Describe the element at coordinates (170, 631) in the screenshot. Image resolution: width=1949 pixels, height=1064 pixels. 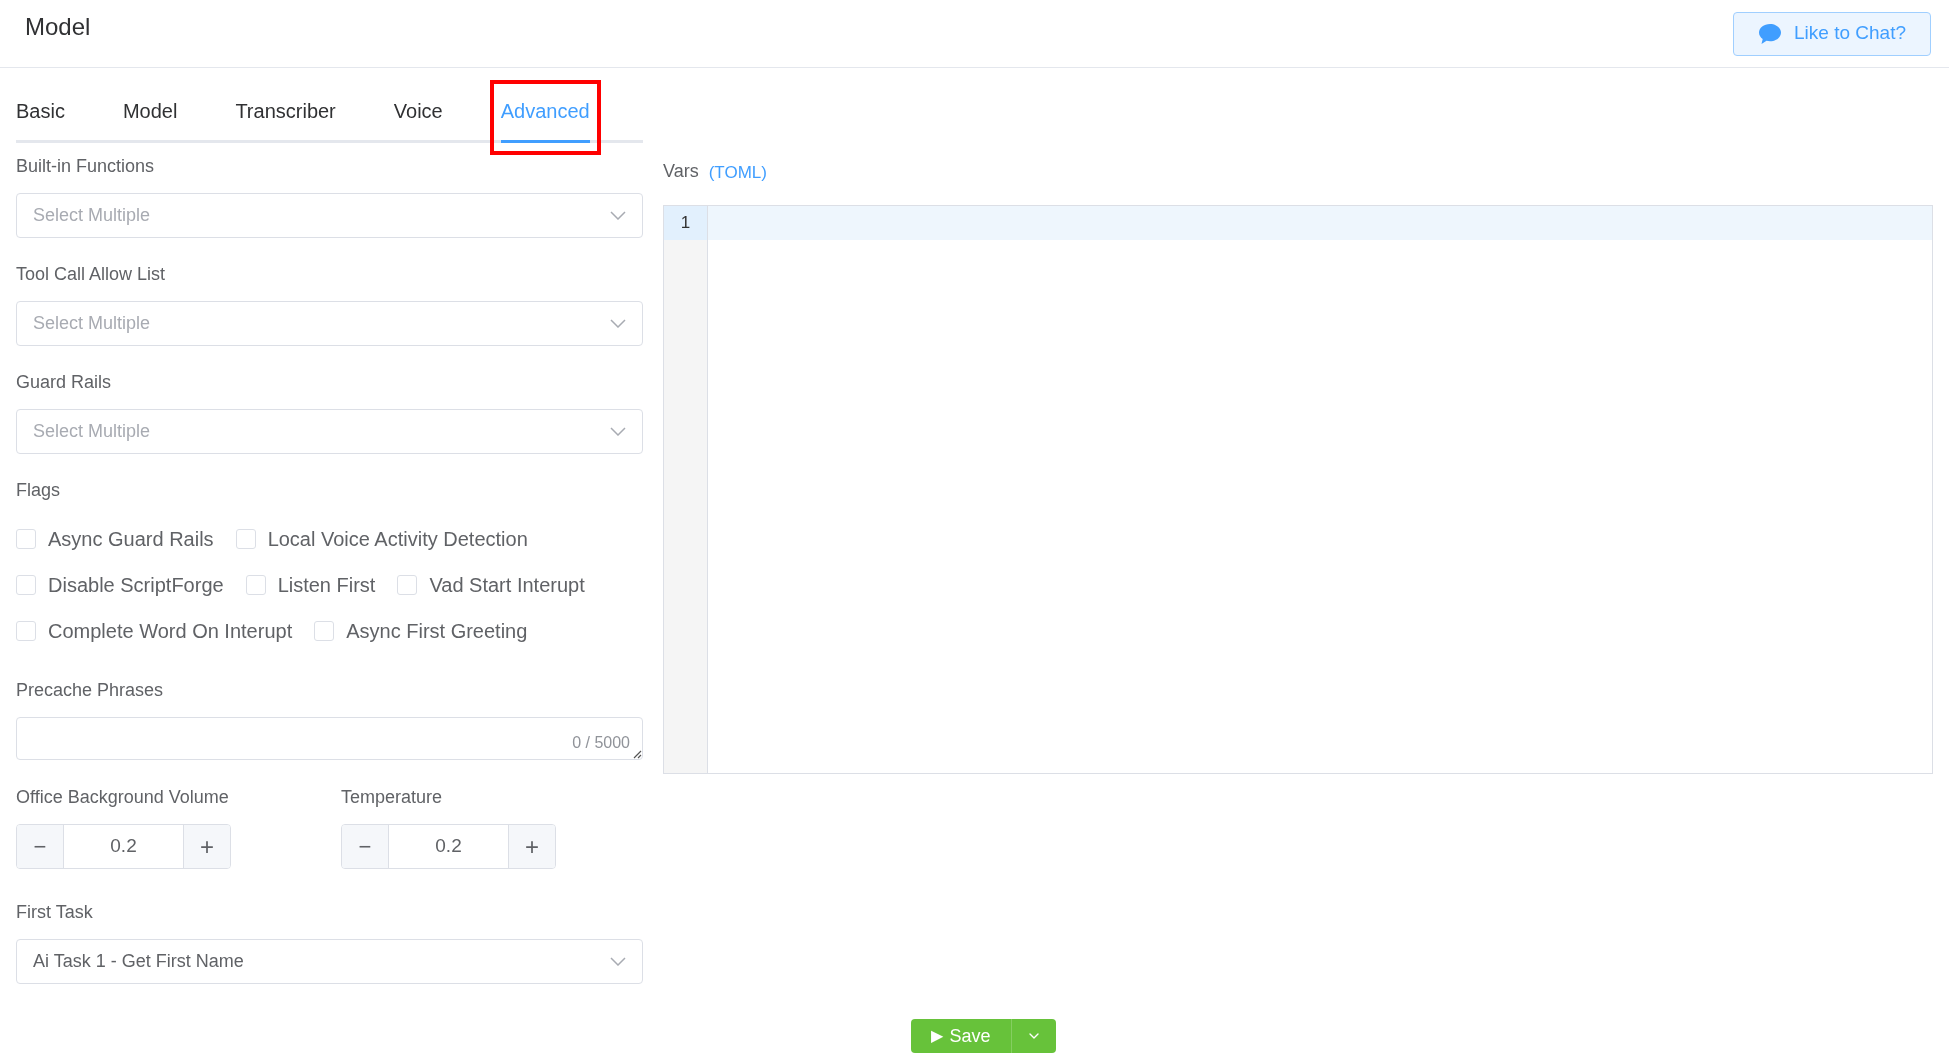
I see `checkbox-label: Complete Word On Interupt` at that location.